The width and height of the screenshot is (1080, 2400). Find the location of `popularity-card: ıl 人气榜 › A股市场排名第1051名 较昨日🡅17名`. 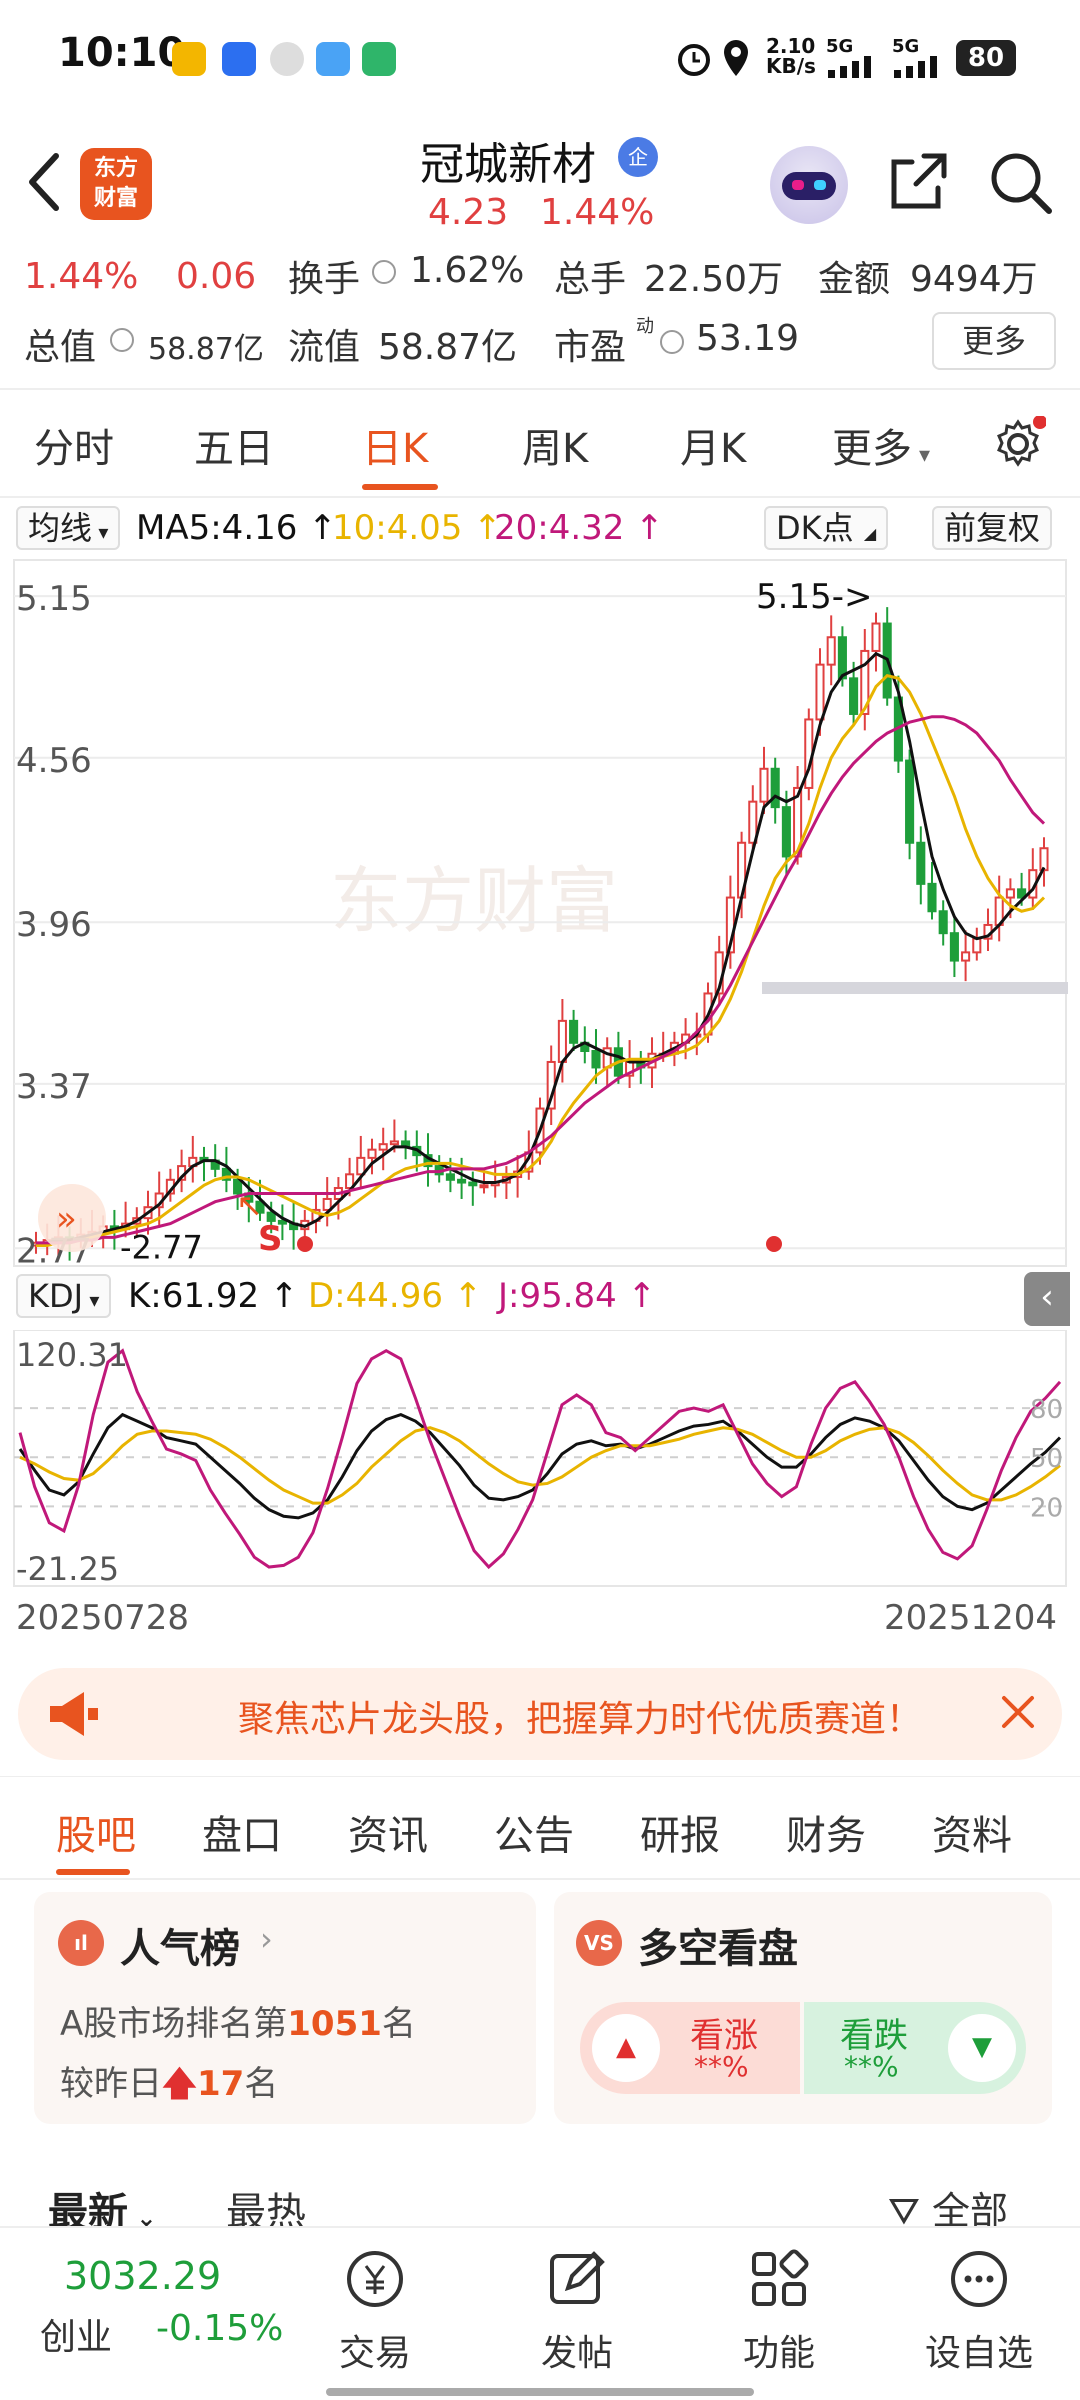

popularity-card: ıl 人气榜 › A股市场排名第1051名 较昨日🡅17名 is located at coordinates (285, 2008).